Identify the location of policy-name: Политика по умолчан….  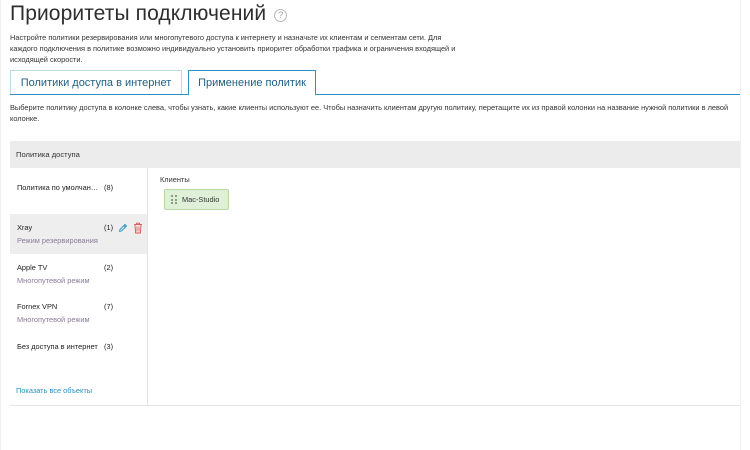
(58, 187).